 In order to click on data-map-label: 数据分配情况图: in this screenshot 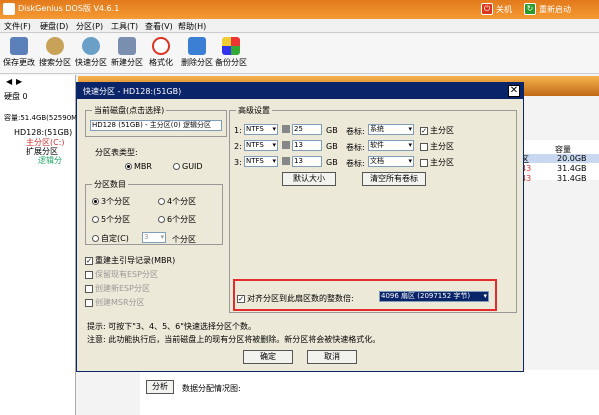, I will do `click(211, 388)`.